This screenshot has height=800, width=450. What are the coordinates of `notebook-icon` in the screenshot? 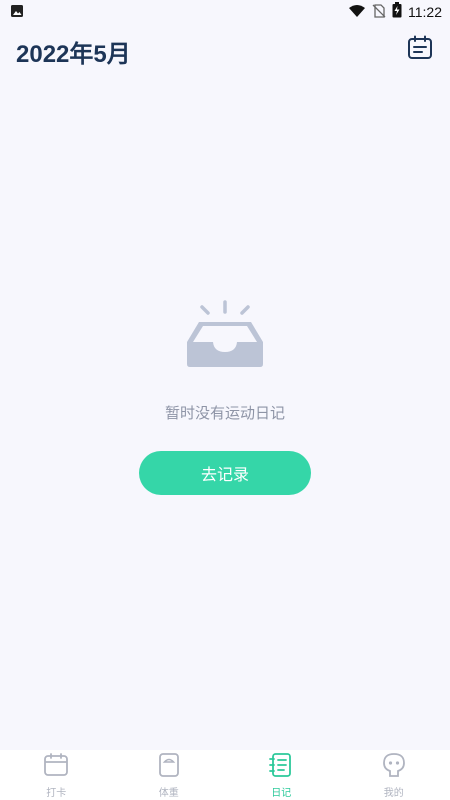 It's located at (281, 767).